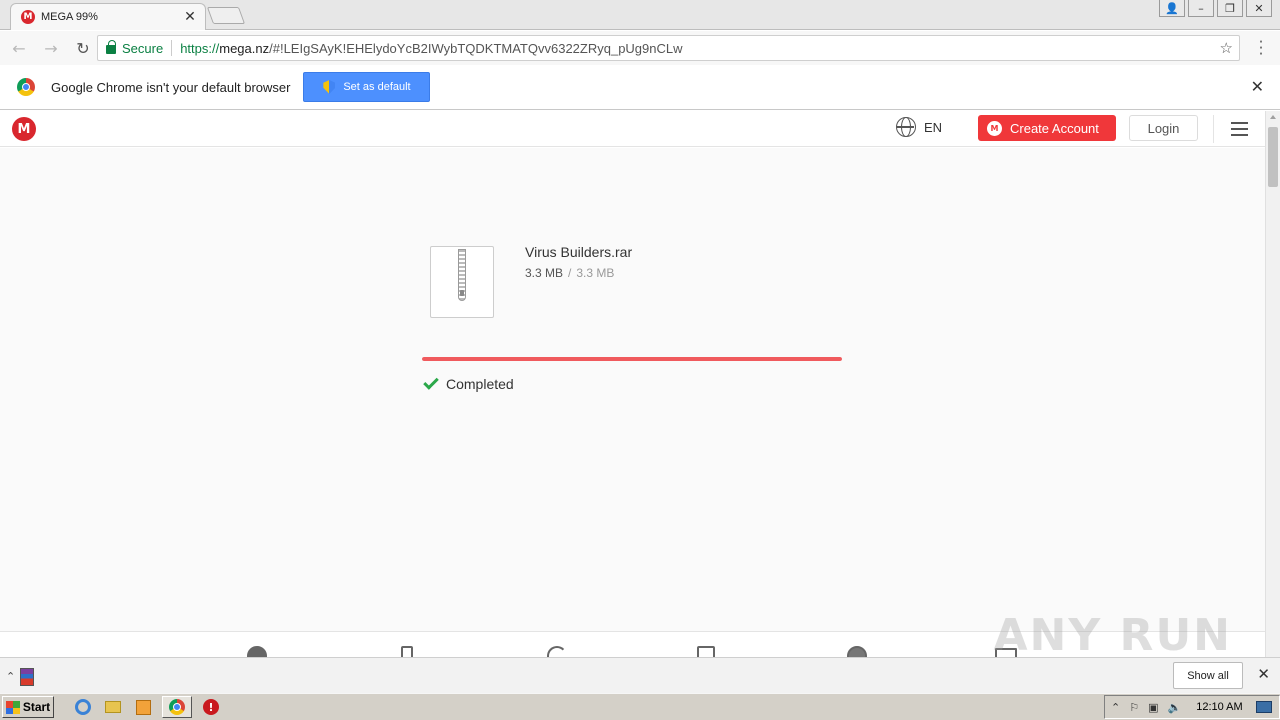  Describe the element at coordinates (1172, 8) in the screenshot. I see `profile-icon: 👤` at that location.